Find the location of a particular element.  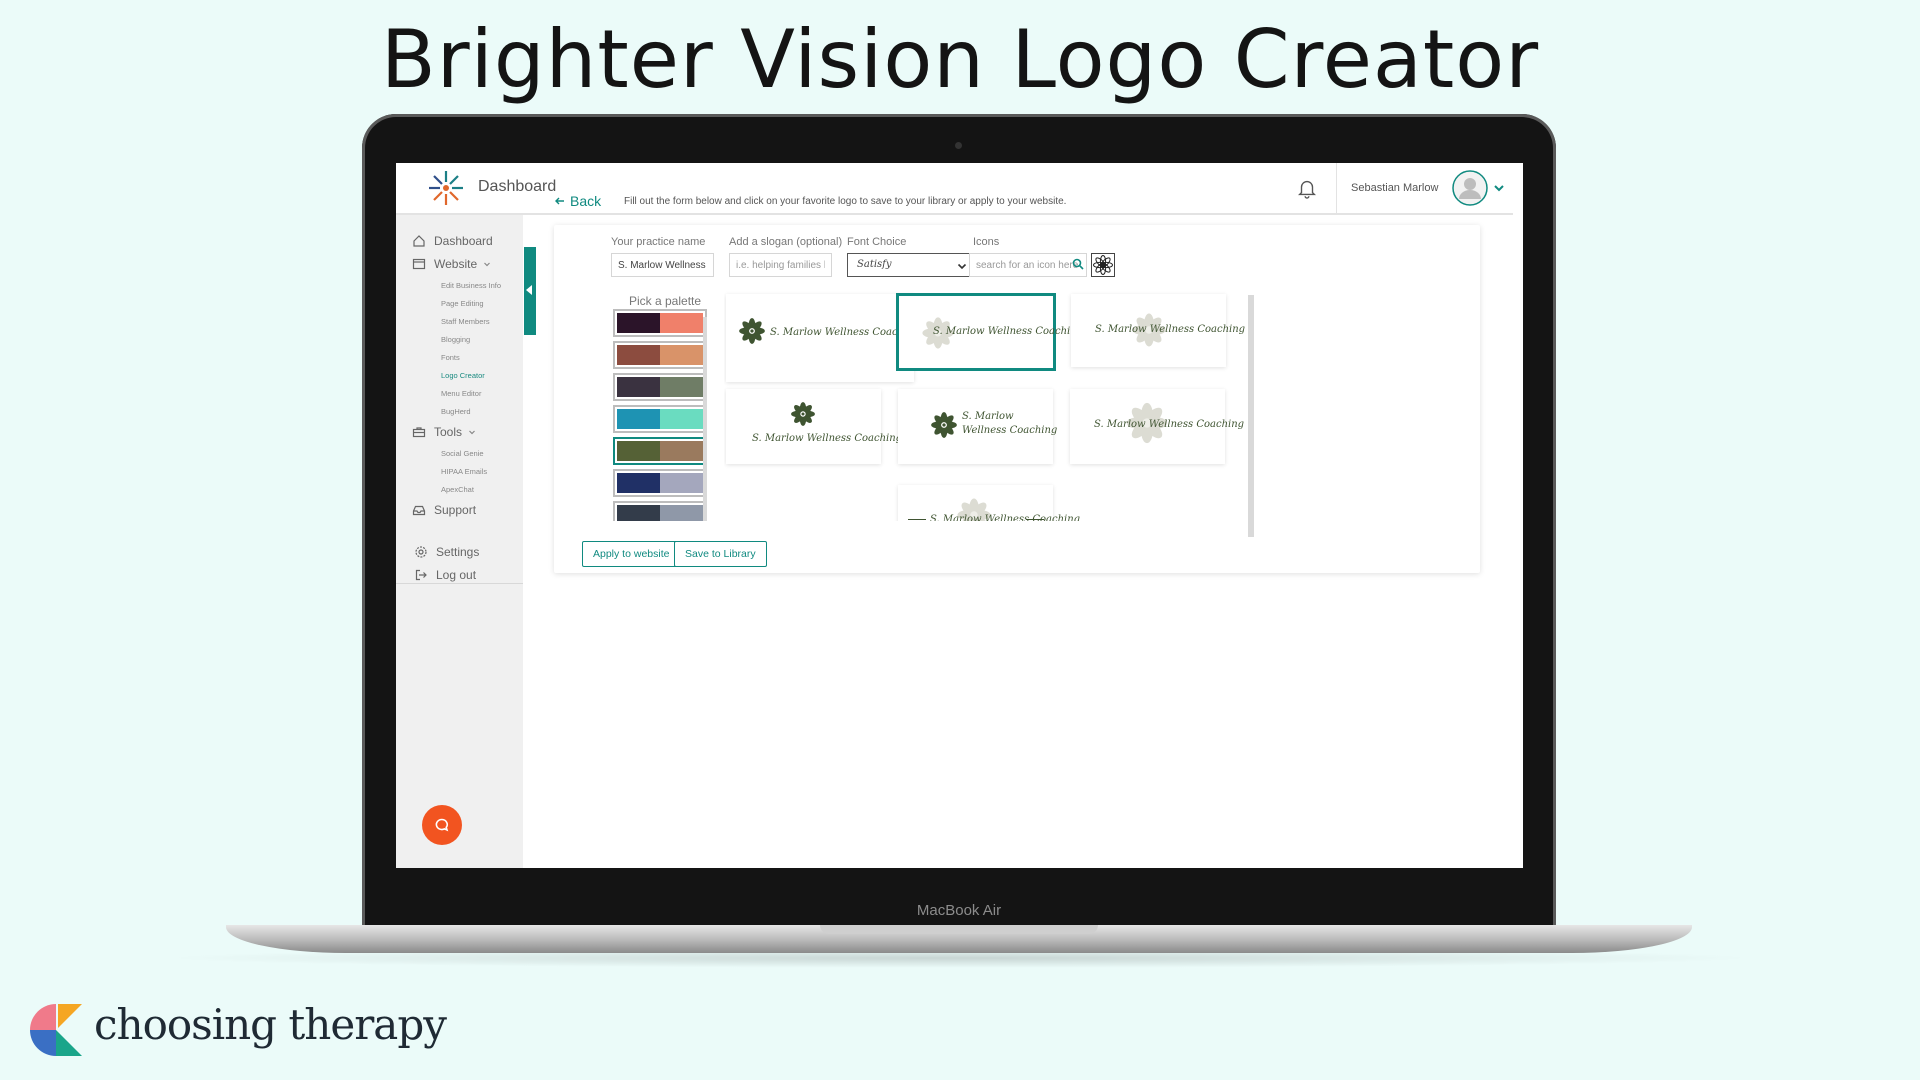

sidebar-sub-logo-creator: Logo Creator is located at coordinates (463, 375).